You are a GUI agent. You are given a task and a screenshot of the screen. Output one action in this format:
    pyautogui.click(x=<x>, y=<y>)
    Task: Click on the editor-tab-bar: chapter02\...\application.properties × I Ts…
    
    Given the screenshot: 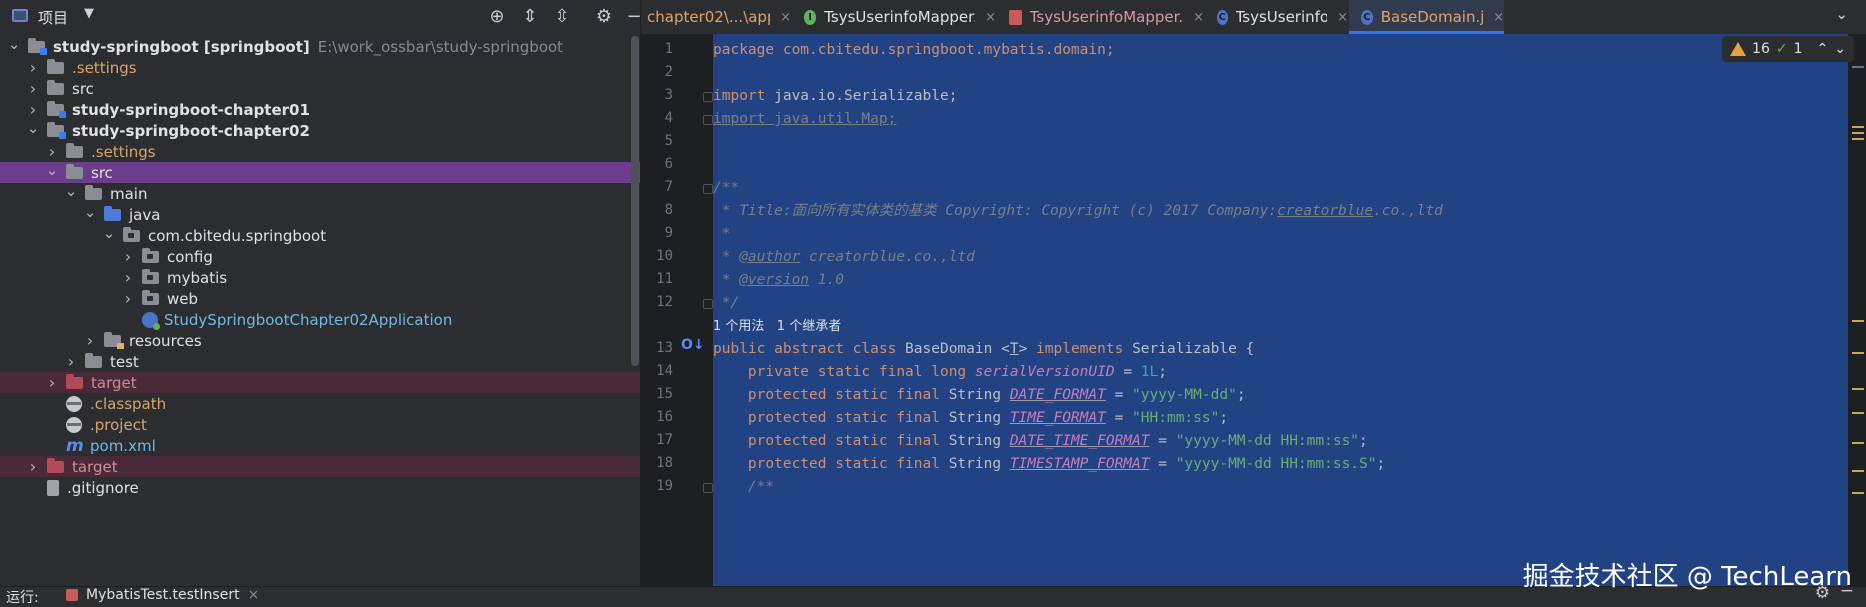 What is the action you would take?
    pyautogui.click(x=1253, y=17)
    